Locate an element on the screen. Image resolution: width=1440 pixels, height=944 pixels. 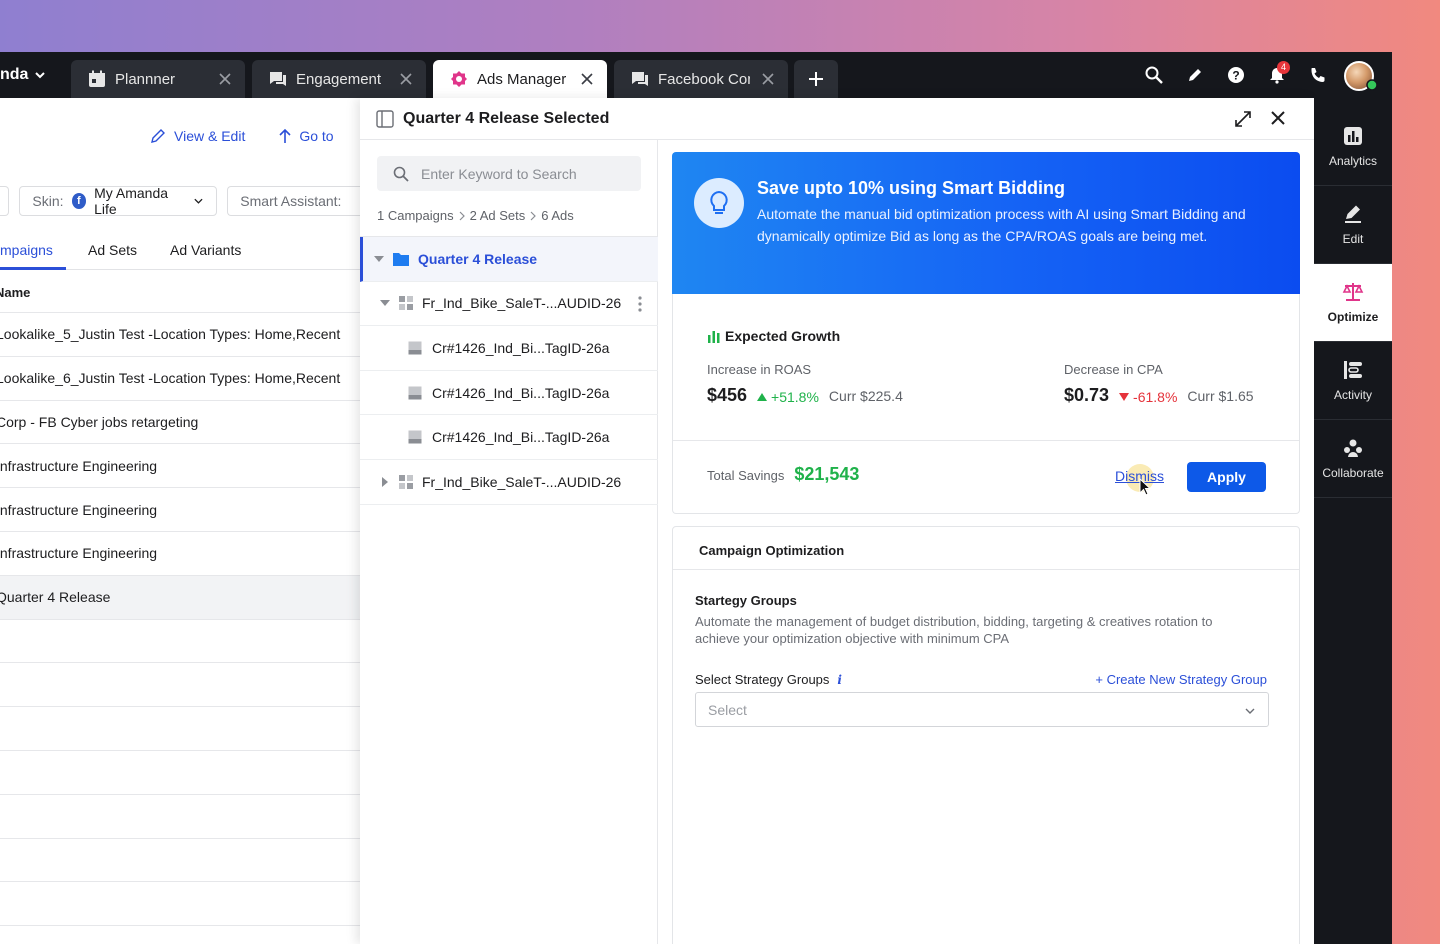
skin-filter: Skin: f My Amanda Life is located at coordinates (118, 201).